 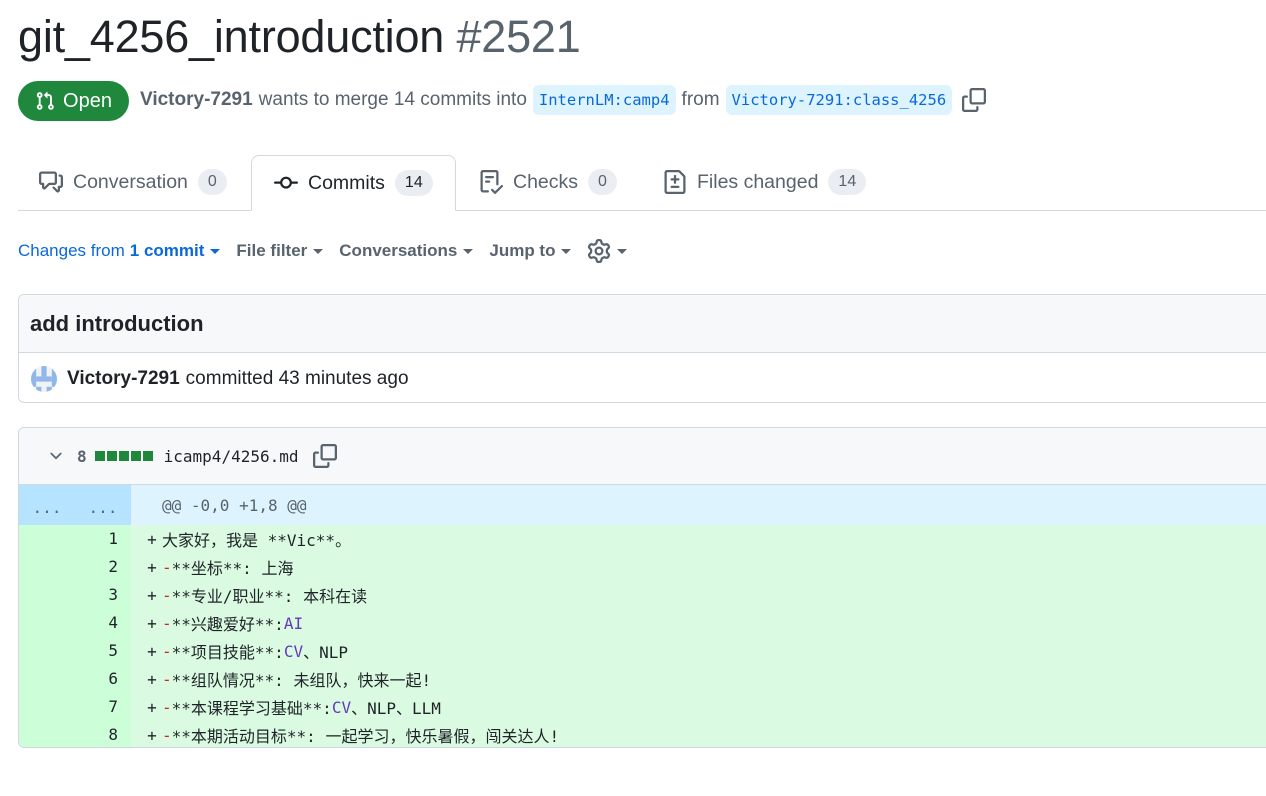 I want to click on tab-checks-label: Checks, so click(x=546, y=181).